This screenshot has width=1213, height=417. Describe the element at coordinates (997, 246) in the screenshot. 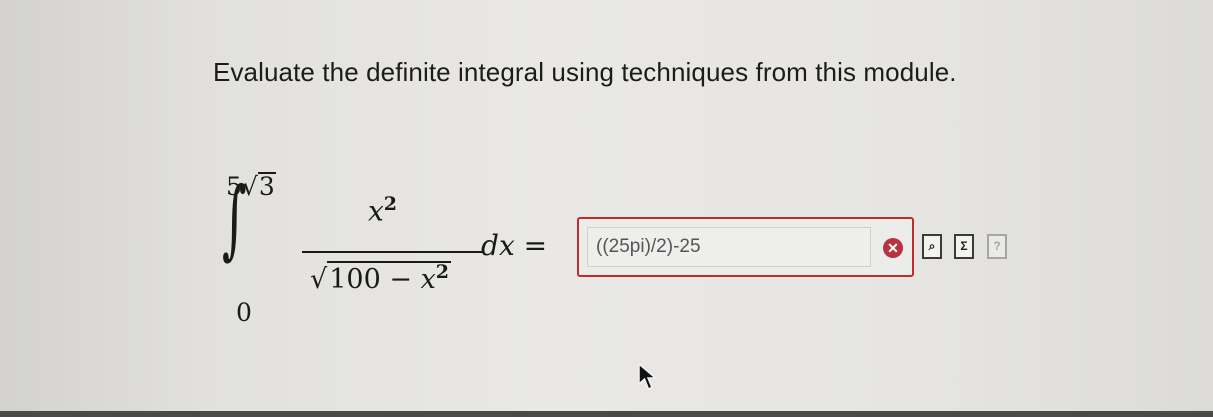

I see `help-icon: ?` at that location.